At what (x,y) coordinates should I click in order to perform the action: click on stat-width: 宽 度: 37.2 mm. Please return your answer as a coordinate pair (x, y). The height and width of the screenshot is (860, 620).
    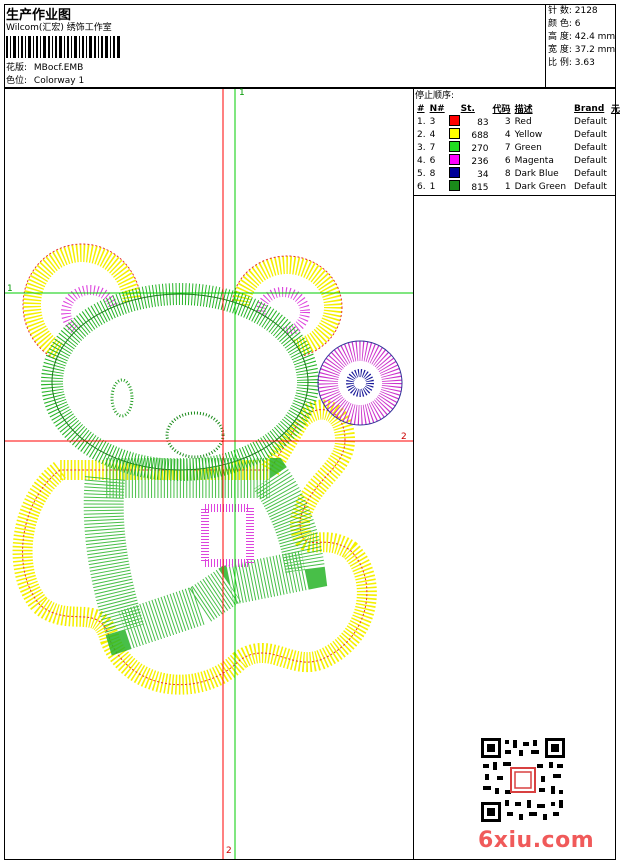
    Looking at the image, I should click on (582, 50).